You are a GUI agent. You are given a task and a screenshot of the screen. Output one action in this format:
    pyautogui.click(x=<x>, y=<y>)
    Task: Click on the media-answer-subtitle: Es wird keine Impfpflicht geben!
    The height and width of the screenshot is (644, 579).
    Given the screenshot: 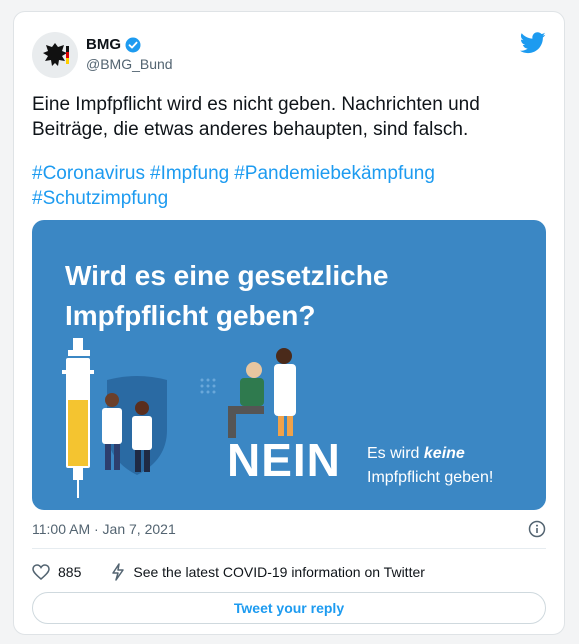 What is the action you would take?
    pyautogui.click(x=430, y=466)
    